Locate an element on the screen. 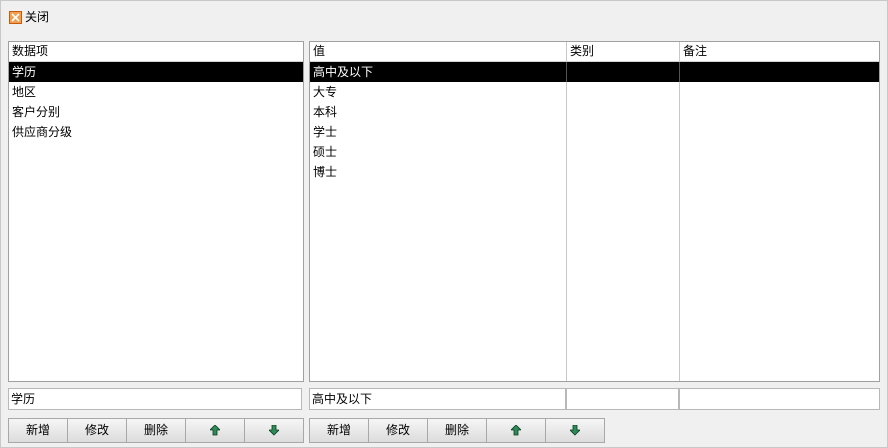 This screenshot has width=888, height=448. left-delete-button: 删除 is located at coordinates (156, 430).